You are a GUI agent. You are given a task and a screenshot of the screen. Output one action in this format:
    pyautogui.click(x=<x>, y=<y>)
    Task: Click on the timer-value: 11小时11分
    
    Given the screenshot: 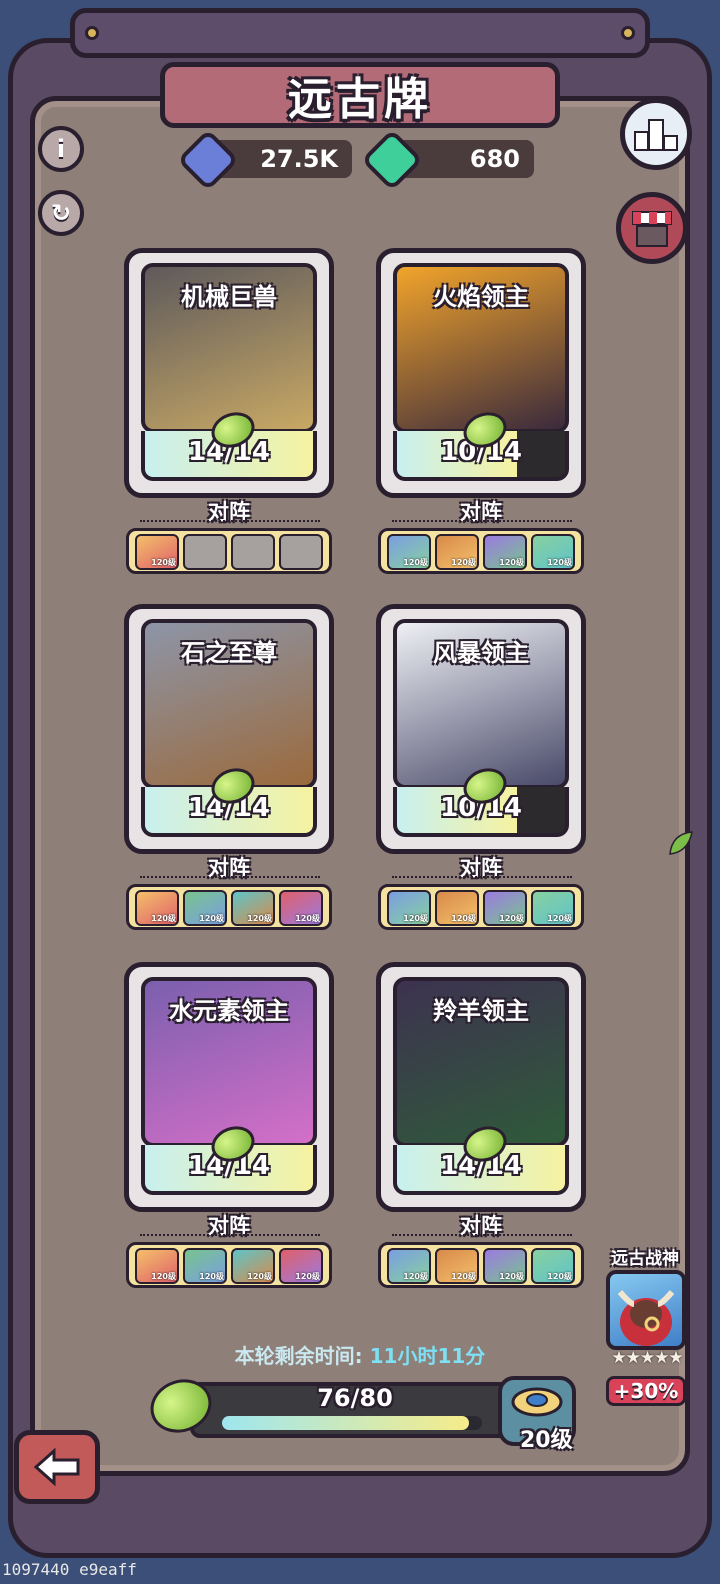 What is the action you would take?
    pyautogui.click(x=427, y=1356)
    